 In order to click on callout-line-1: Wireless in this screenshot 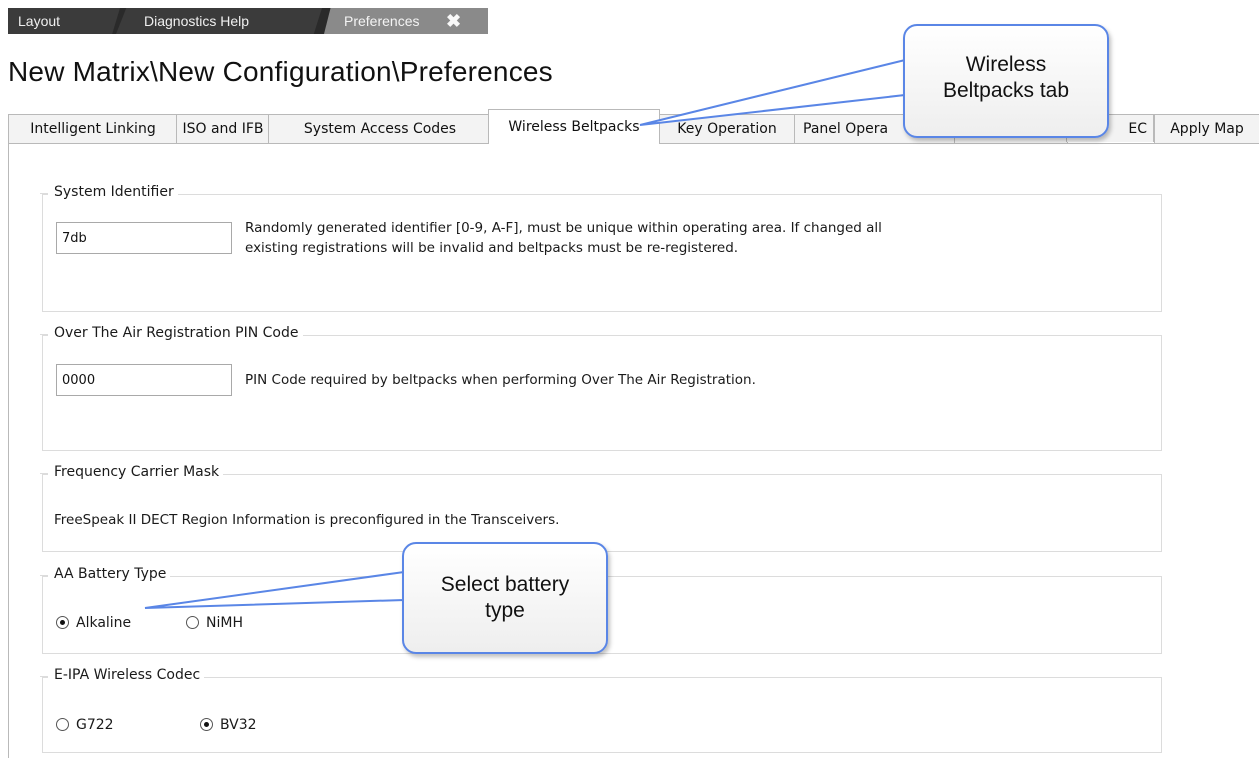, I will do `click(1006, 64)`.